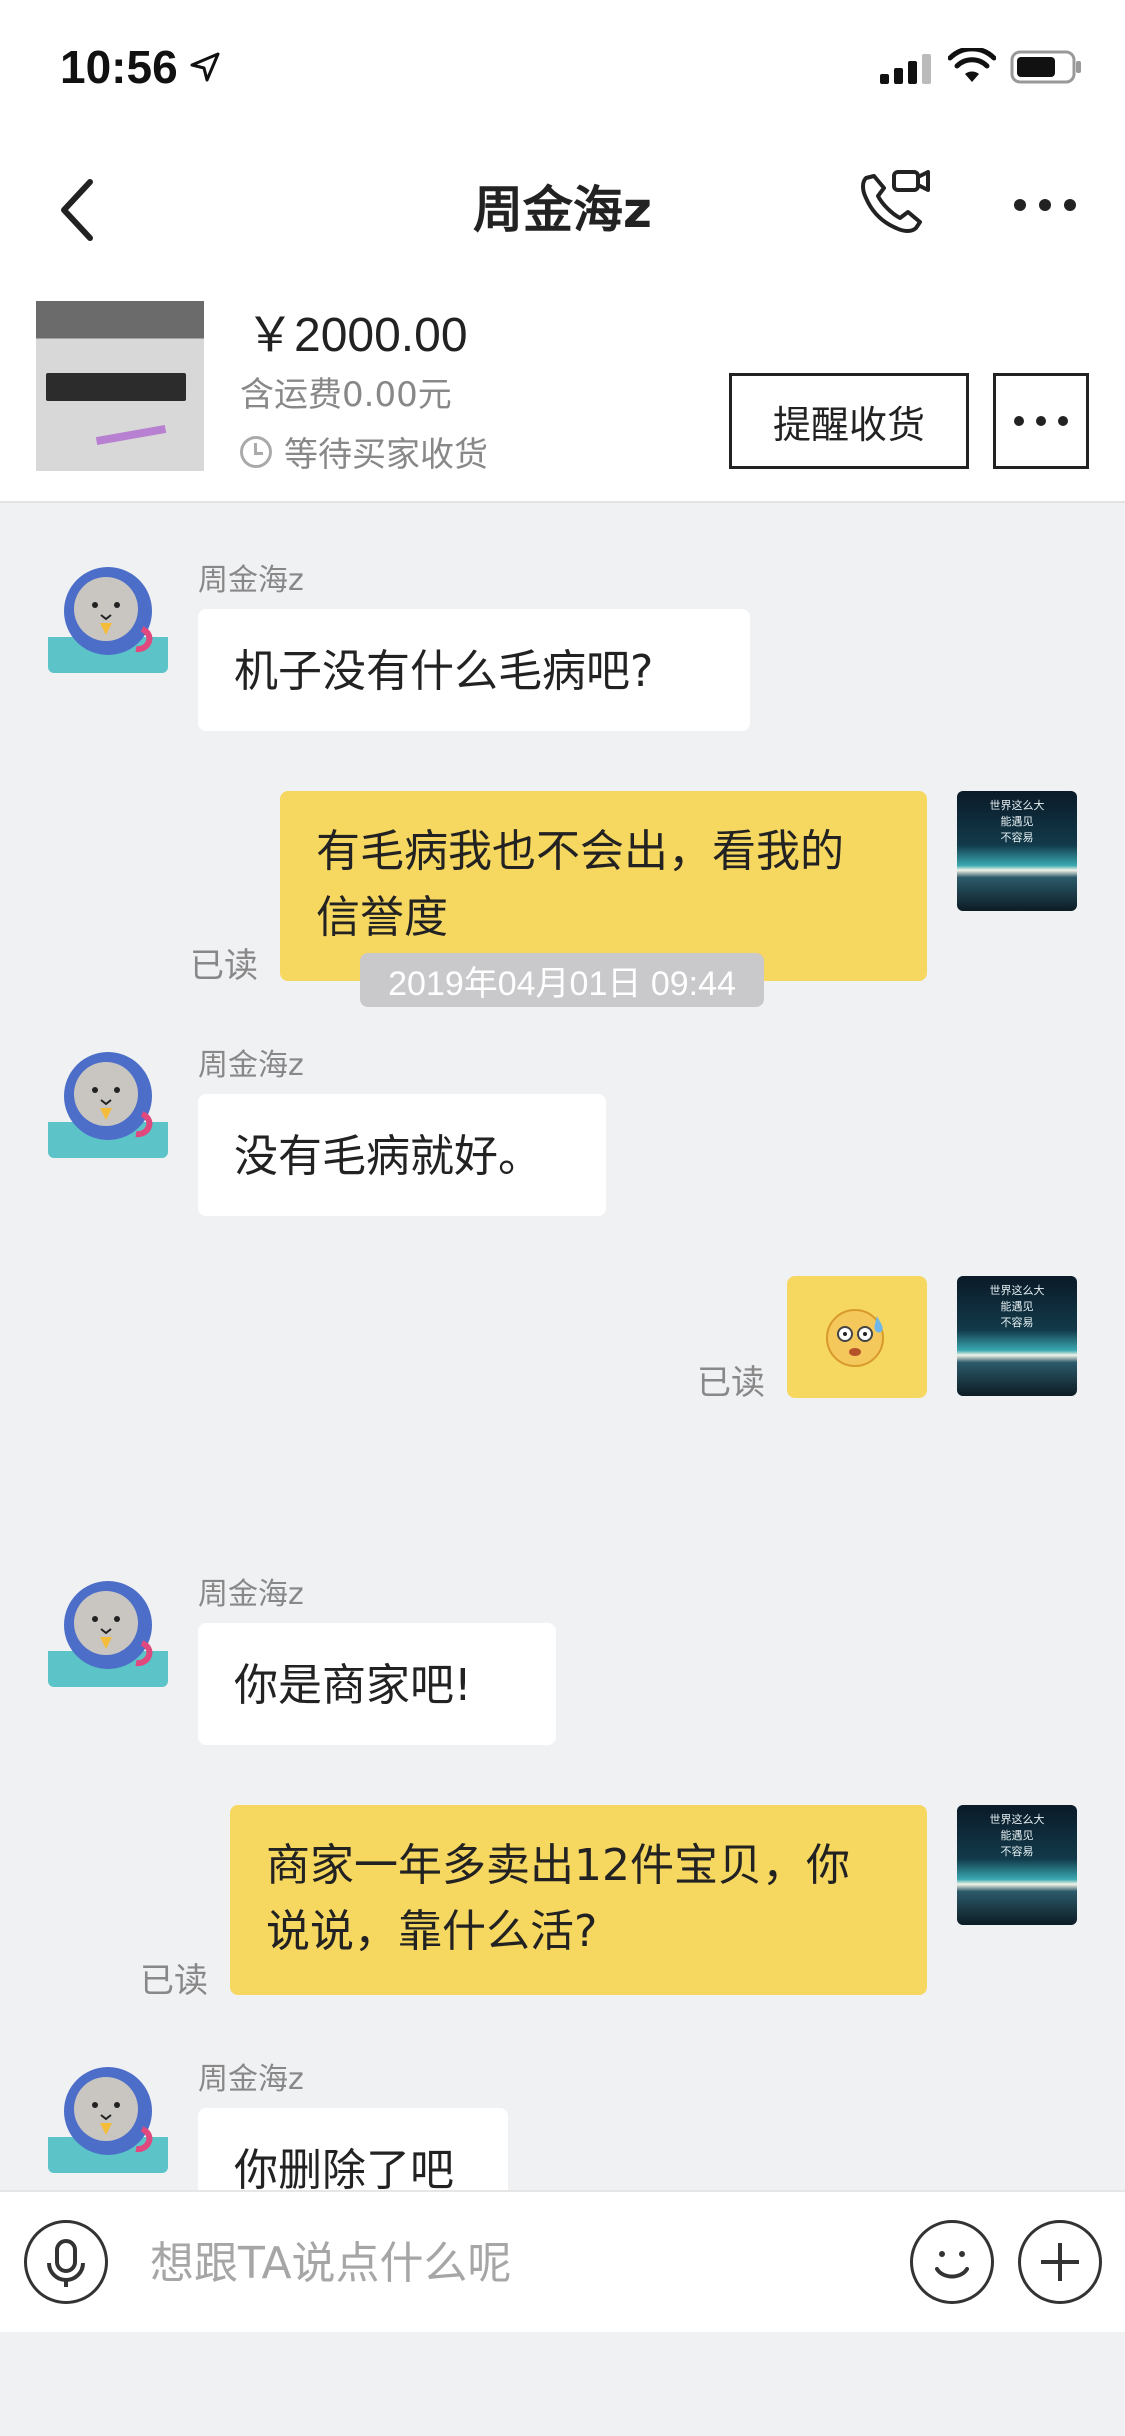 Image resolution: width=1125 pixels, height=2436 pixels. I want to click on emoji-button, so click(952, 2262).